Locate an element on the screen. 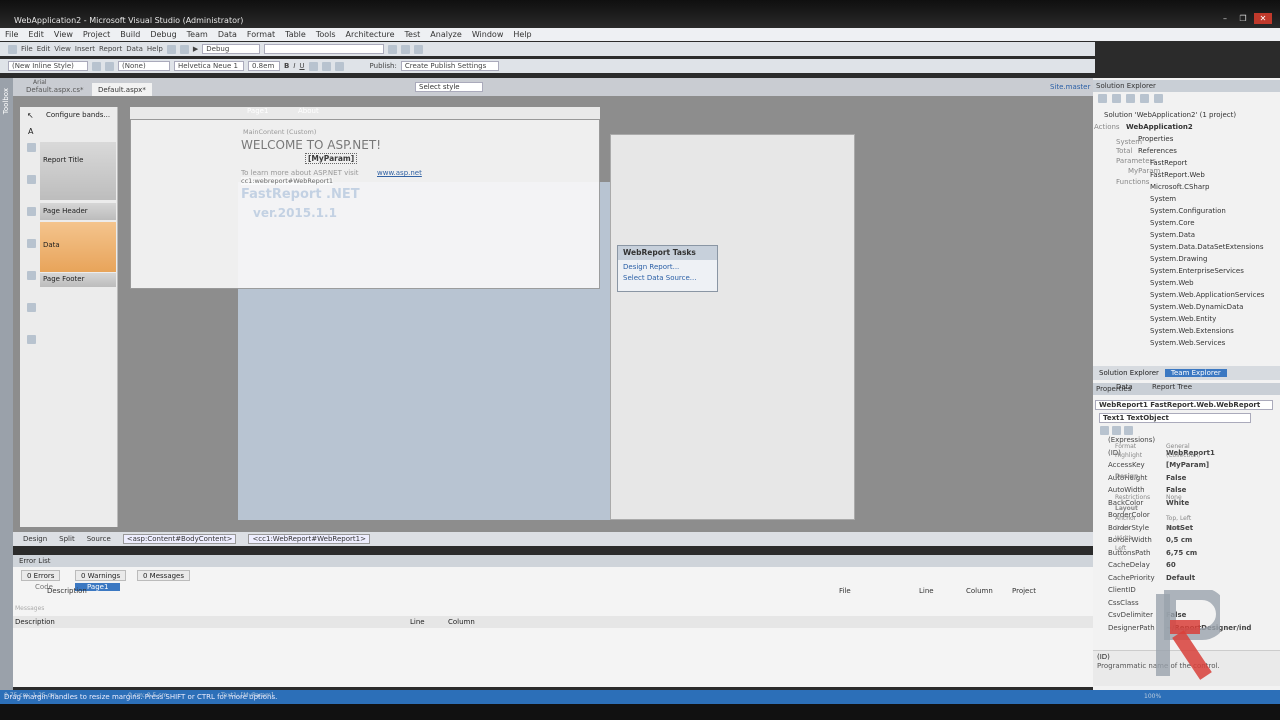  band-page-footer: Page Footer is located at coordinates (78, 280).